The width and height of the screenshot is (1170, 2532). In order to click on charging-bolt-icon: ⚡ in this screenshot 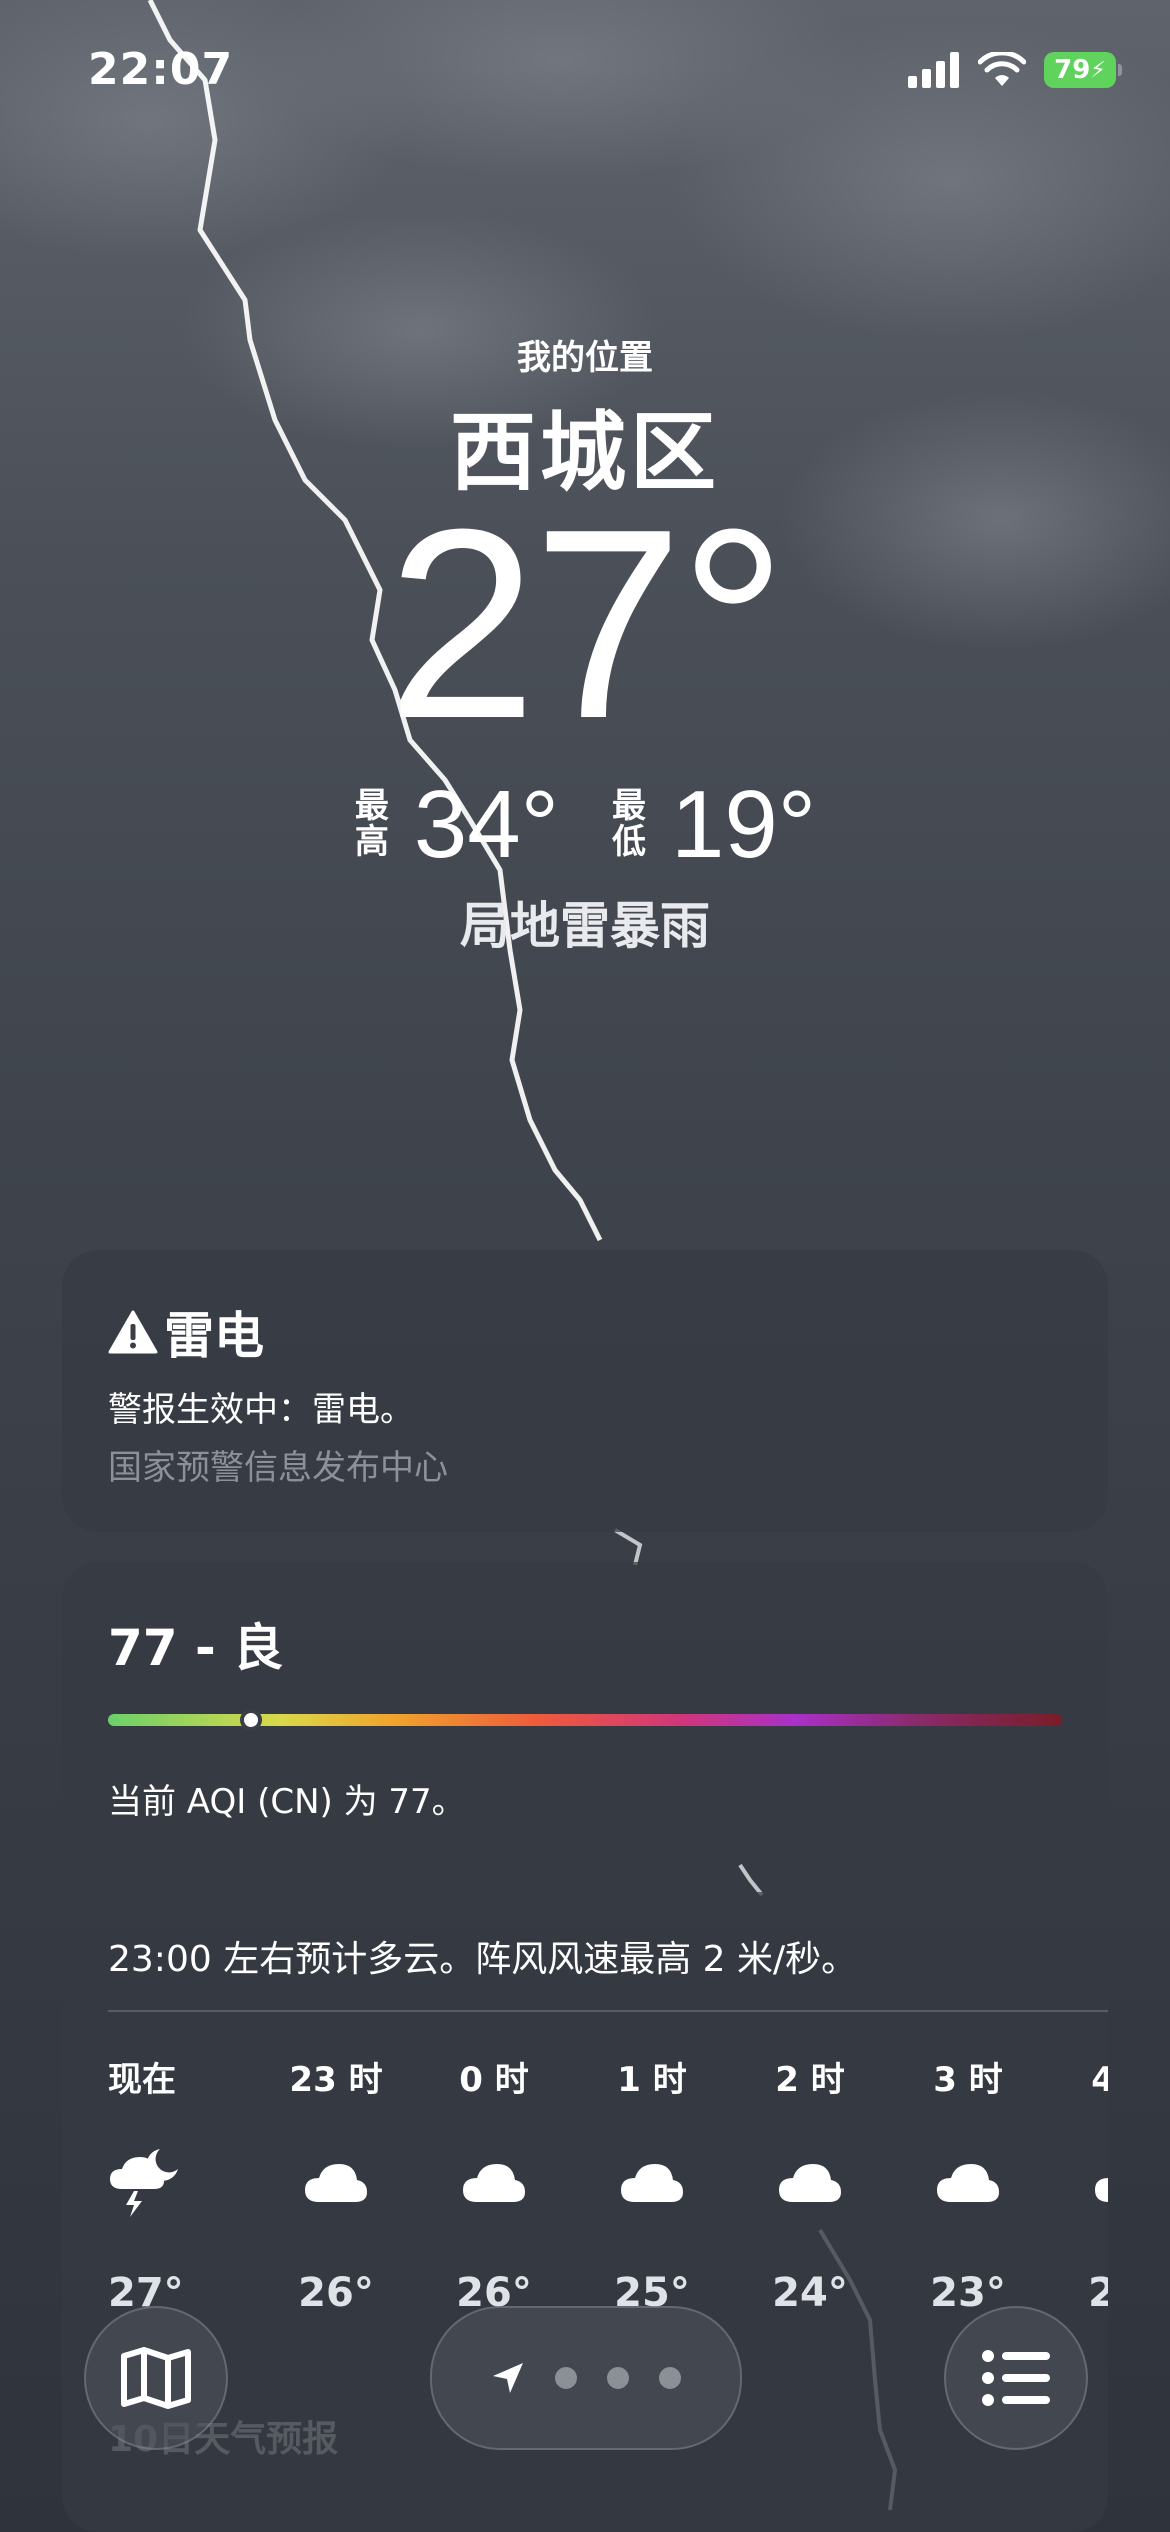, I will do `click(1098, 70)`.